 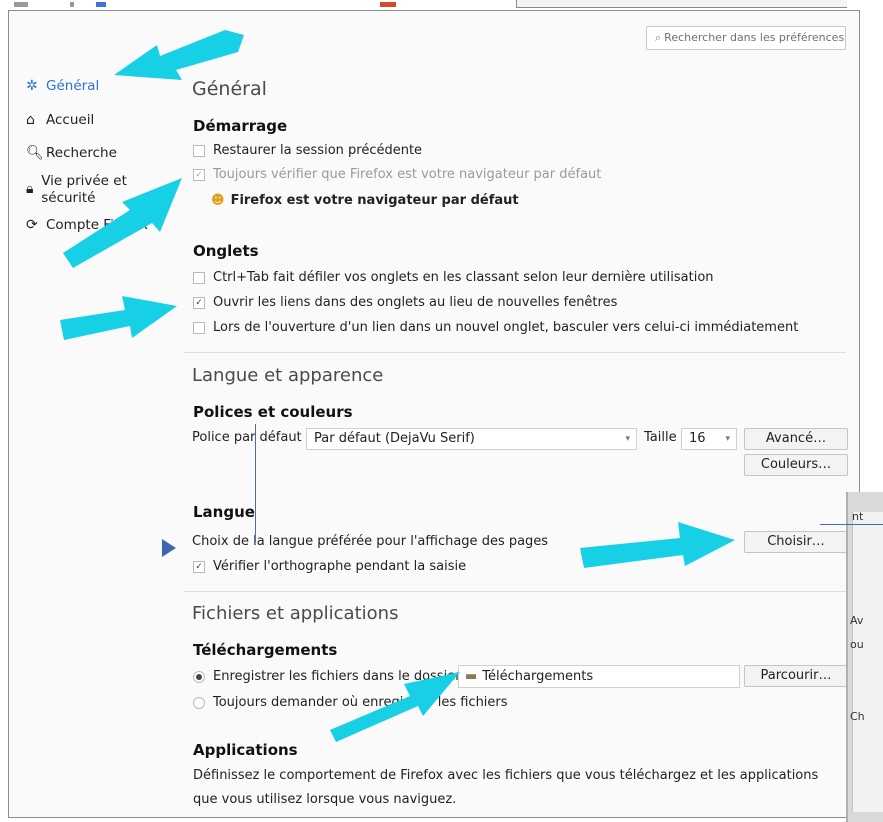 What do you see at coordinates (327, 676) in the screenshot?
I see `save-files-option: Enregistrer les fichiers dans le dossier` at bounding box center [327, 676].